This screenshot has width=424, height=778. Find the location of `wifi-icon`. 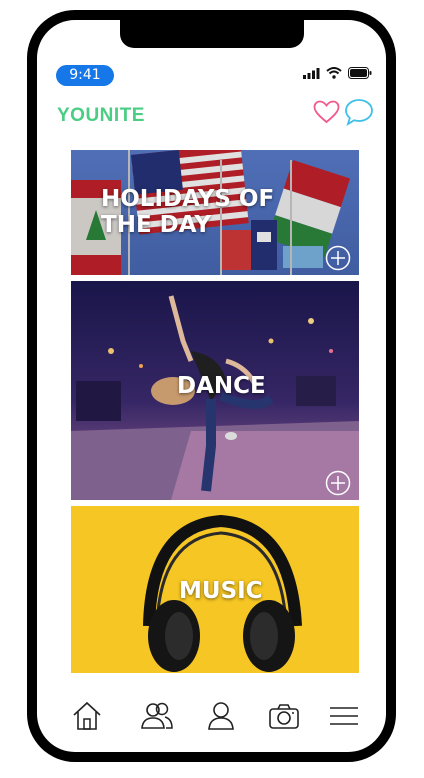

wifi-icon is located at coordinates (334, 73).